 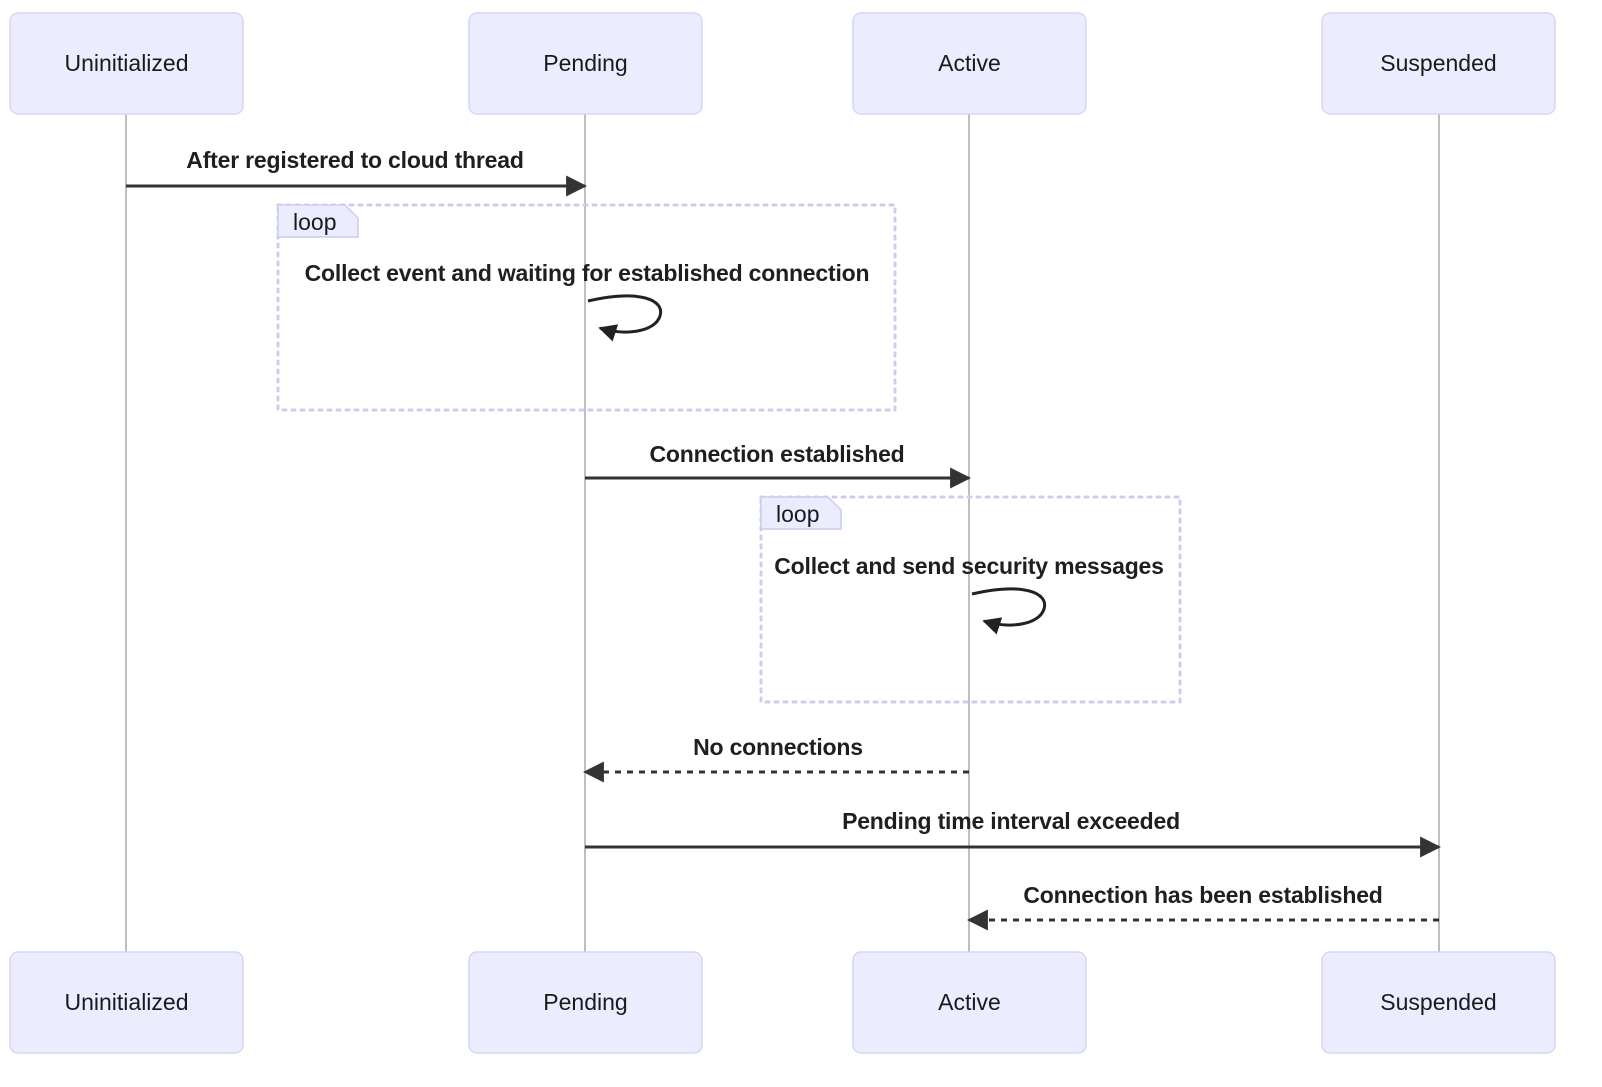 I want to click on loop-tab-label-1: loop, so click(x=314, y=222).